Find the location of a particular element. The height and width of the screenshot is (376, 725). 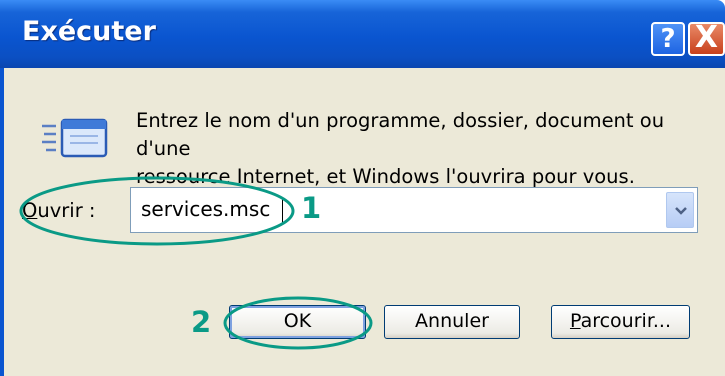

annotation-step-2: 2 is located at coordinates (201, 322).